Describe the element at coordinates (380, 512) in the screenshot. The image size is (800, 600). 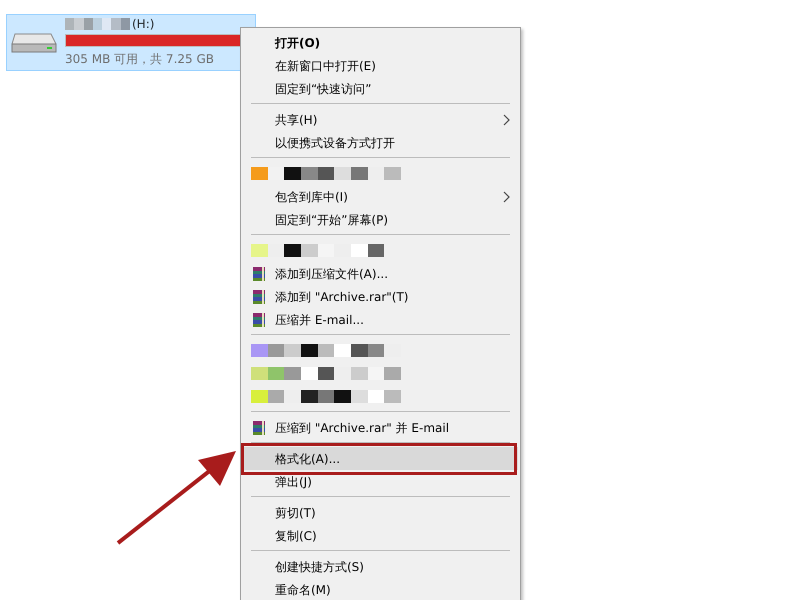
I see `menu-item: 剪切(T)` at that location.